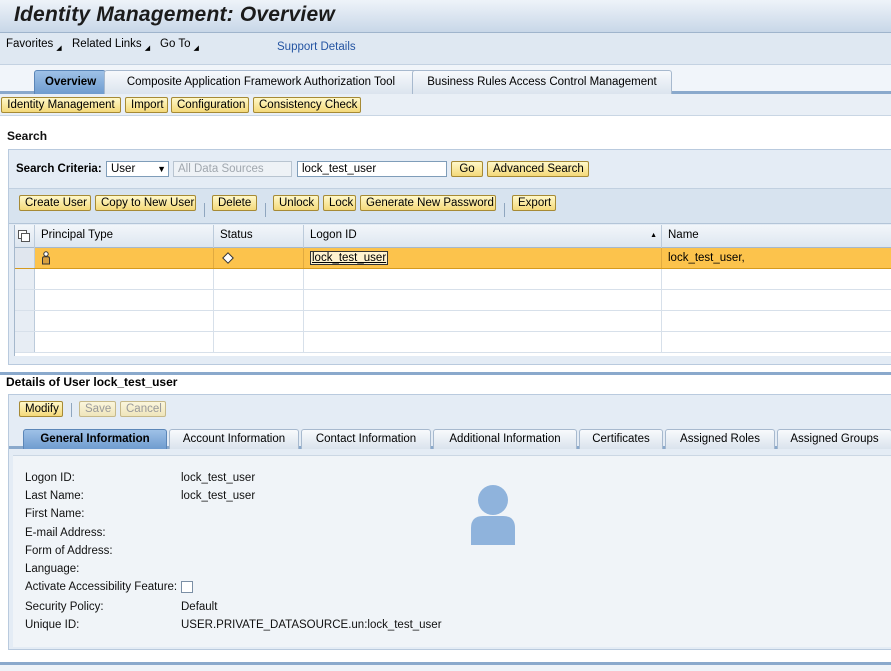 The image size is (891, 671). I want to click on export-button: Export, so click(534, 203).